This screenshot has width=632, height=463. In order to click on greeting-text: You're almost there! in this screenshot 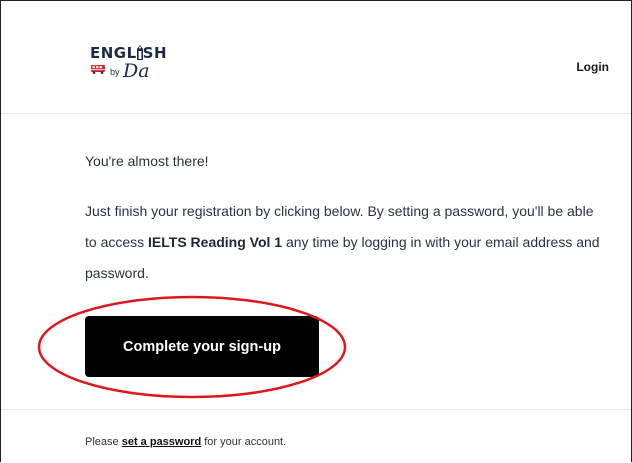, I will do `click(147, 161)`.